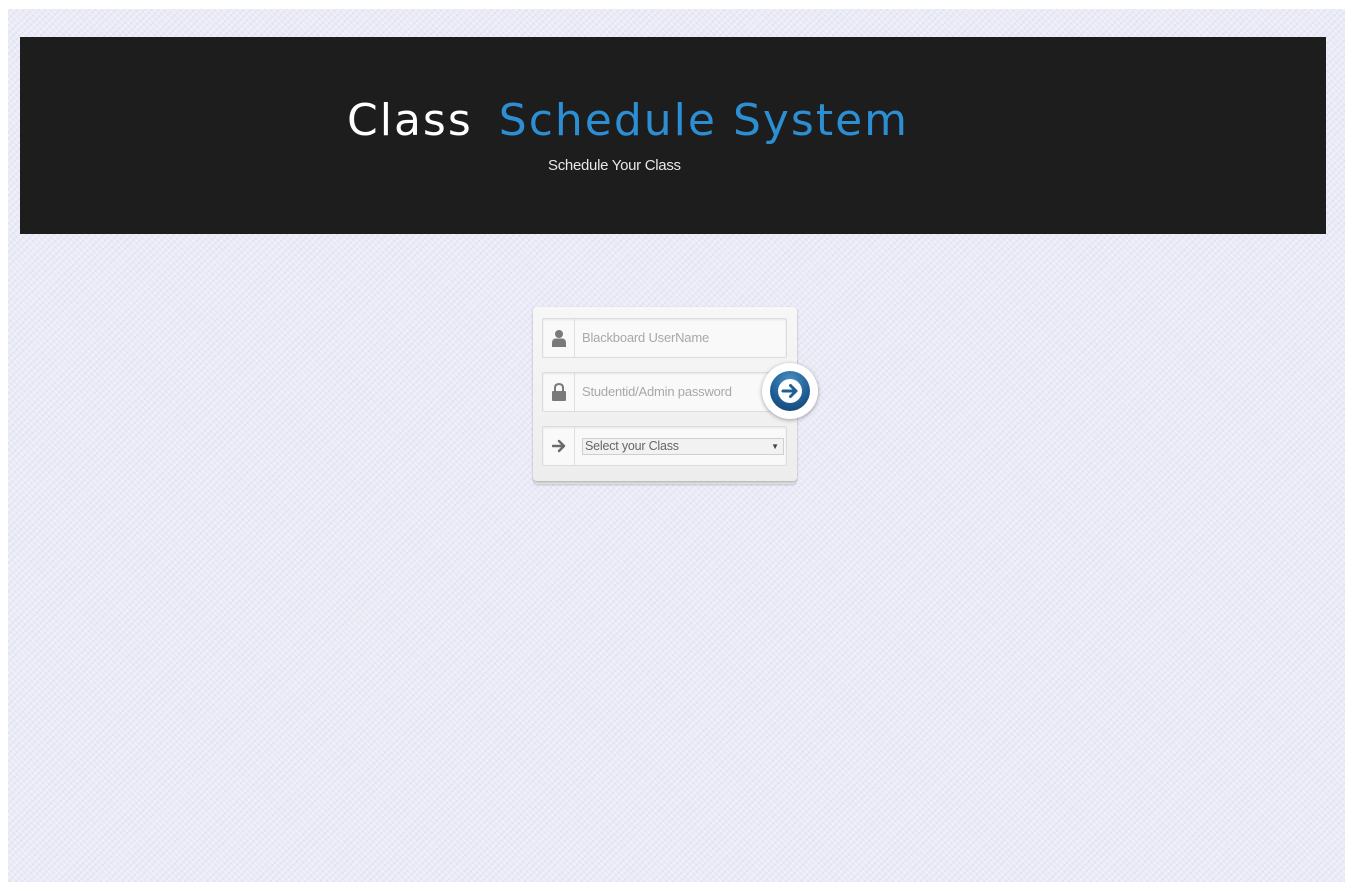 This screenshot has height=882, width=1347. I want to click on submit-button-ring, so click(790, 391).